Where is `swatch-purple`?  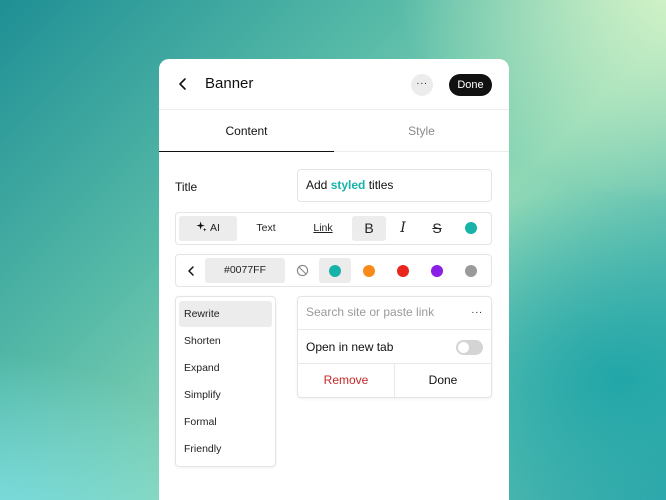
swatch-purple is located at coordinates (437, 270).